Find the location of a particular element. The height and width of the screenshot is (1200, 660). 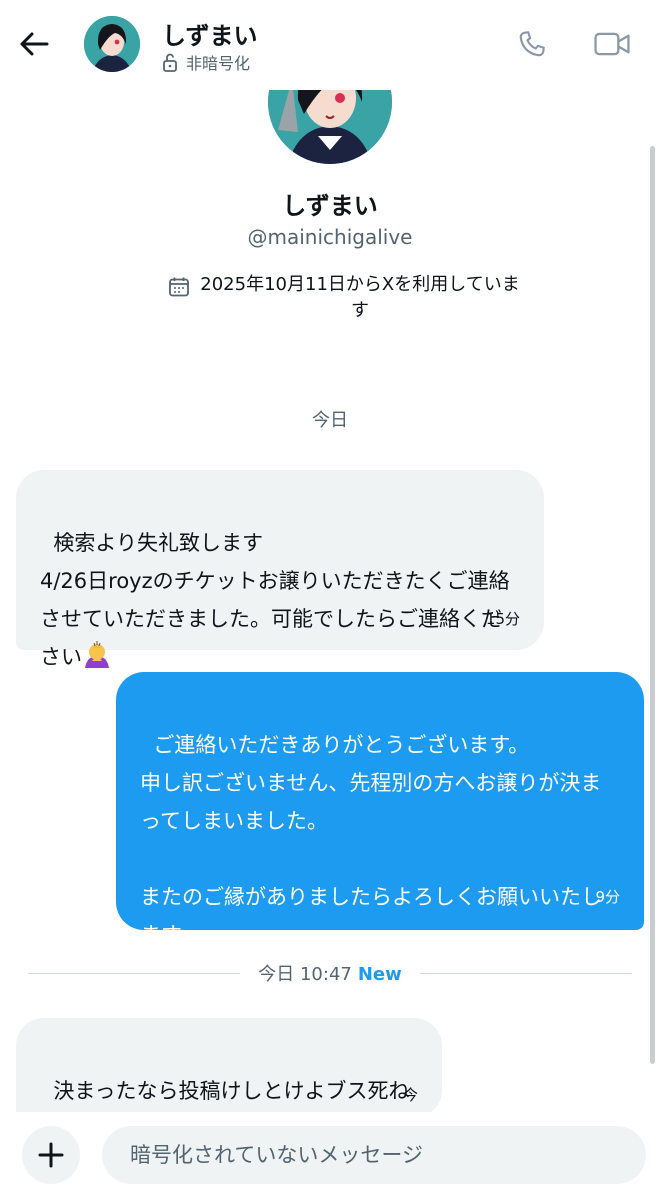

profile-name: しずまい is located at coordinates (330, 206).